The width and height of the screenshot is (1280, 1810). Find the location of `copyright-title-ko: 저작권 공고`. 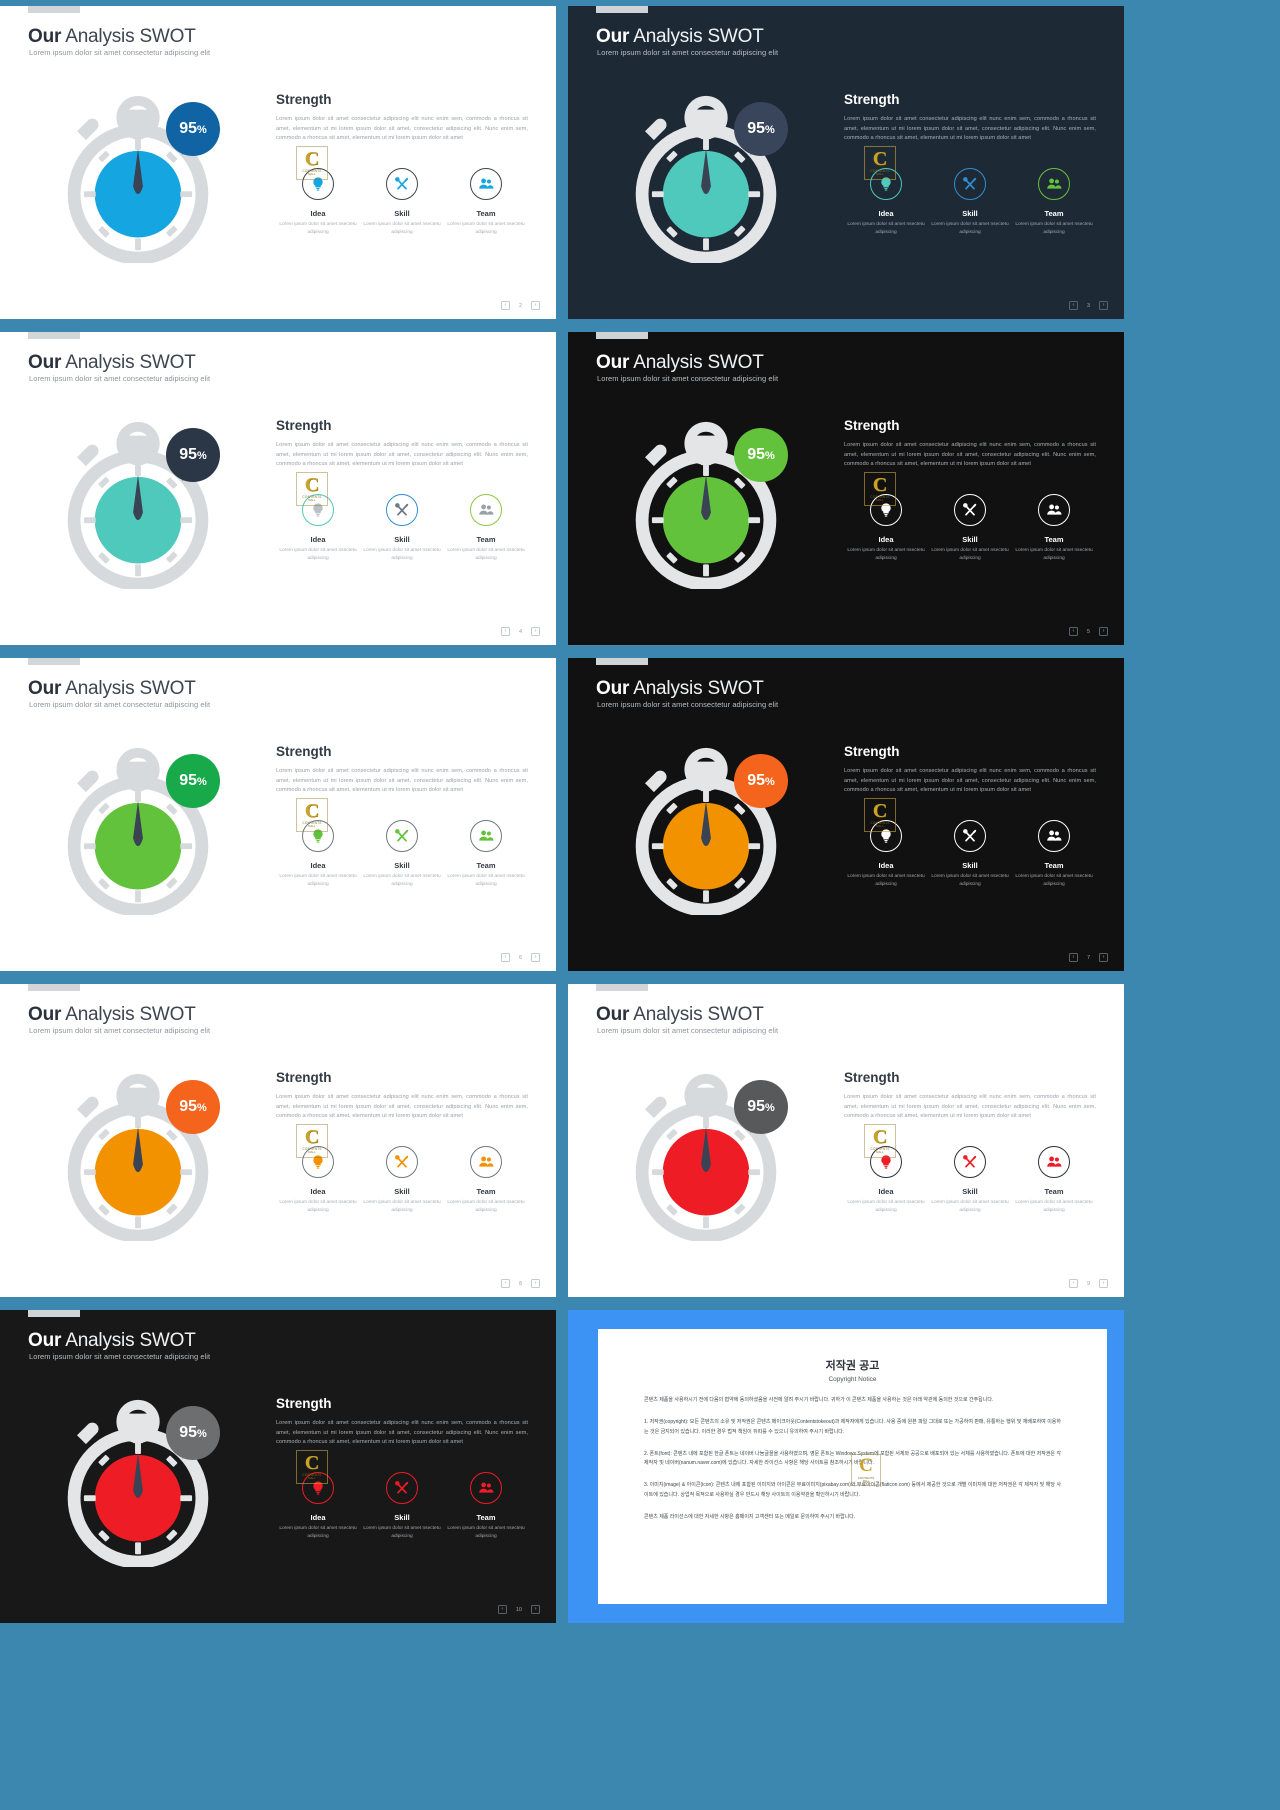

copyright-title-ko: 저작권 공고 is located at coordinates (852, 1366).